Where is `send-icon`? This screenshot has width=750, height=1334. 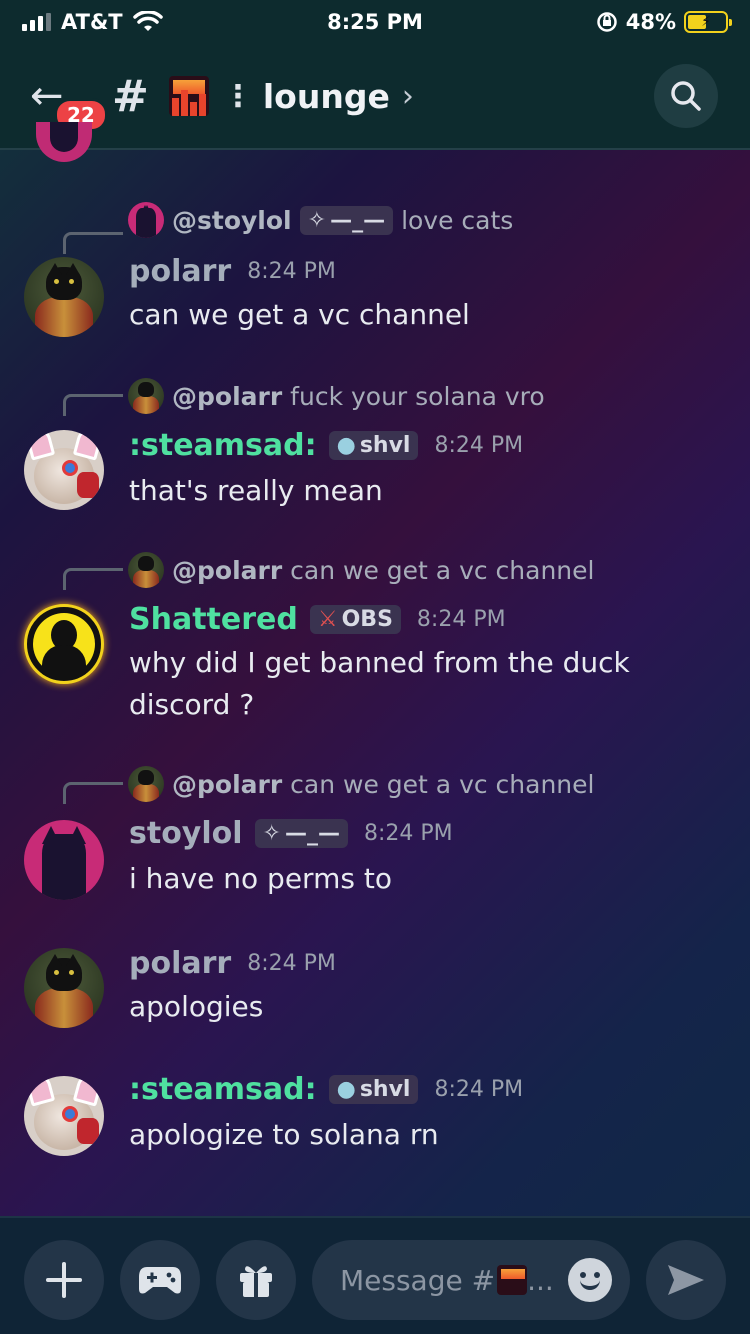
send-icon is located at coordinates (686, 1280).